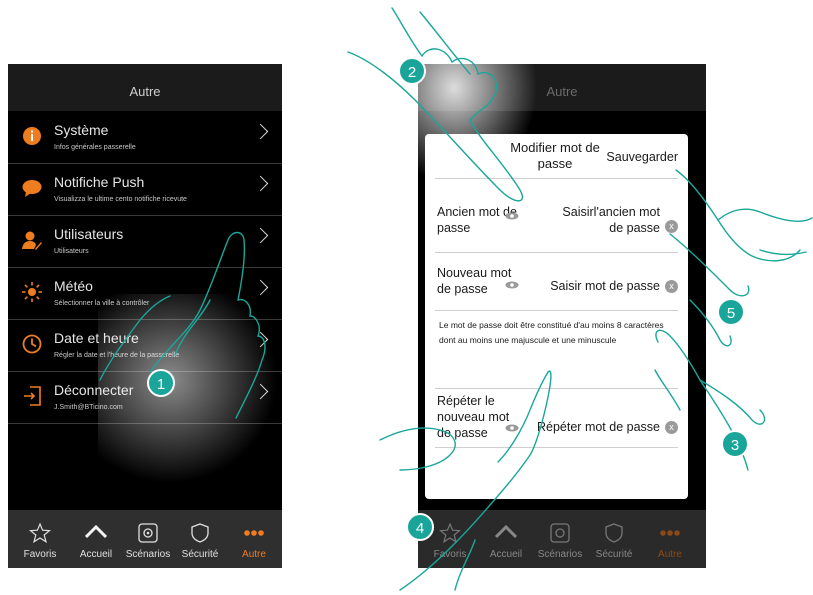 The height and width of the screenshot is (595, 813). Describe the element at coordinates (161, 383) in the screenshot. I see `step-badge: 1` at that location.